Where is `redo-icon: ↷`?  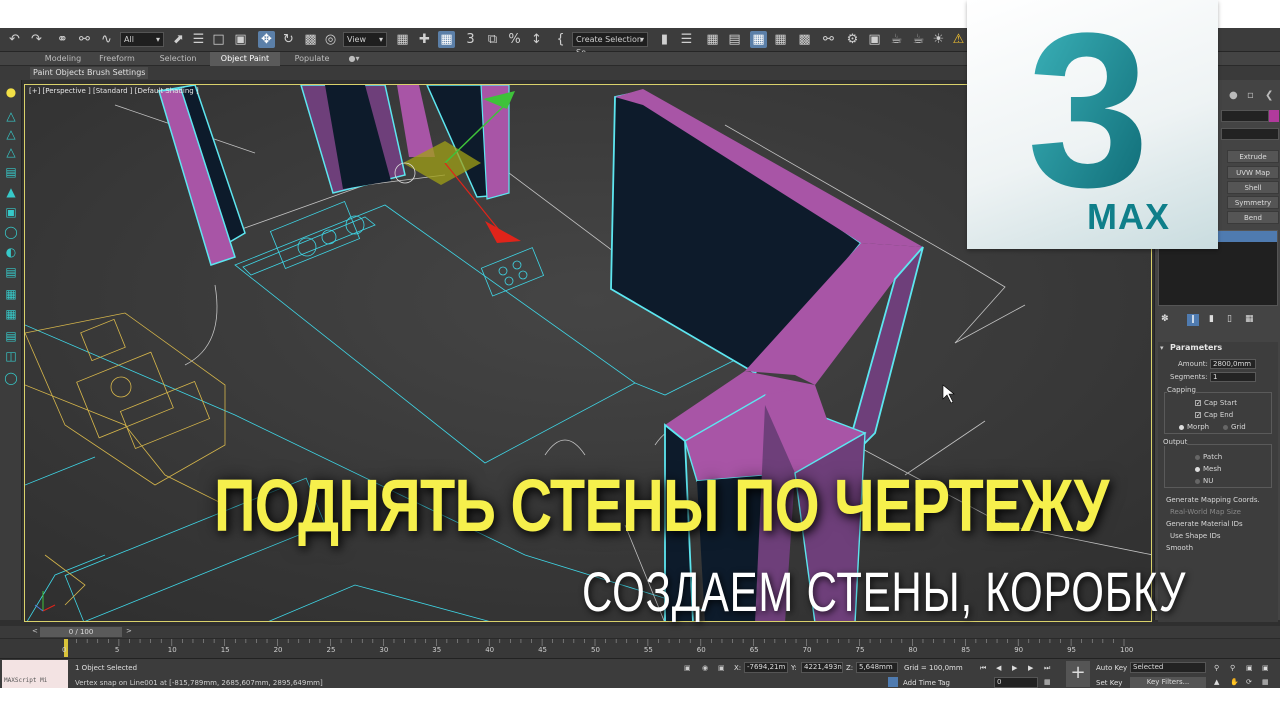
redo-icon: ↷ is located at coordinates (36, 39).